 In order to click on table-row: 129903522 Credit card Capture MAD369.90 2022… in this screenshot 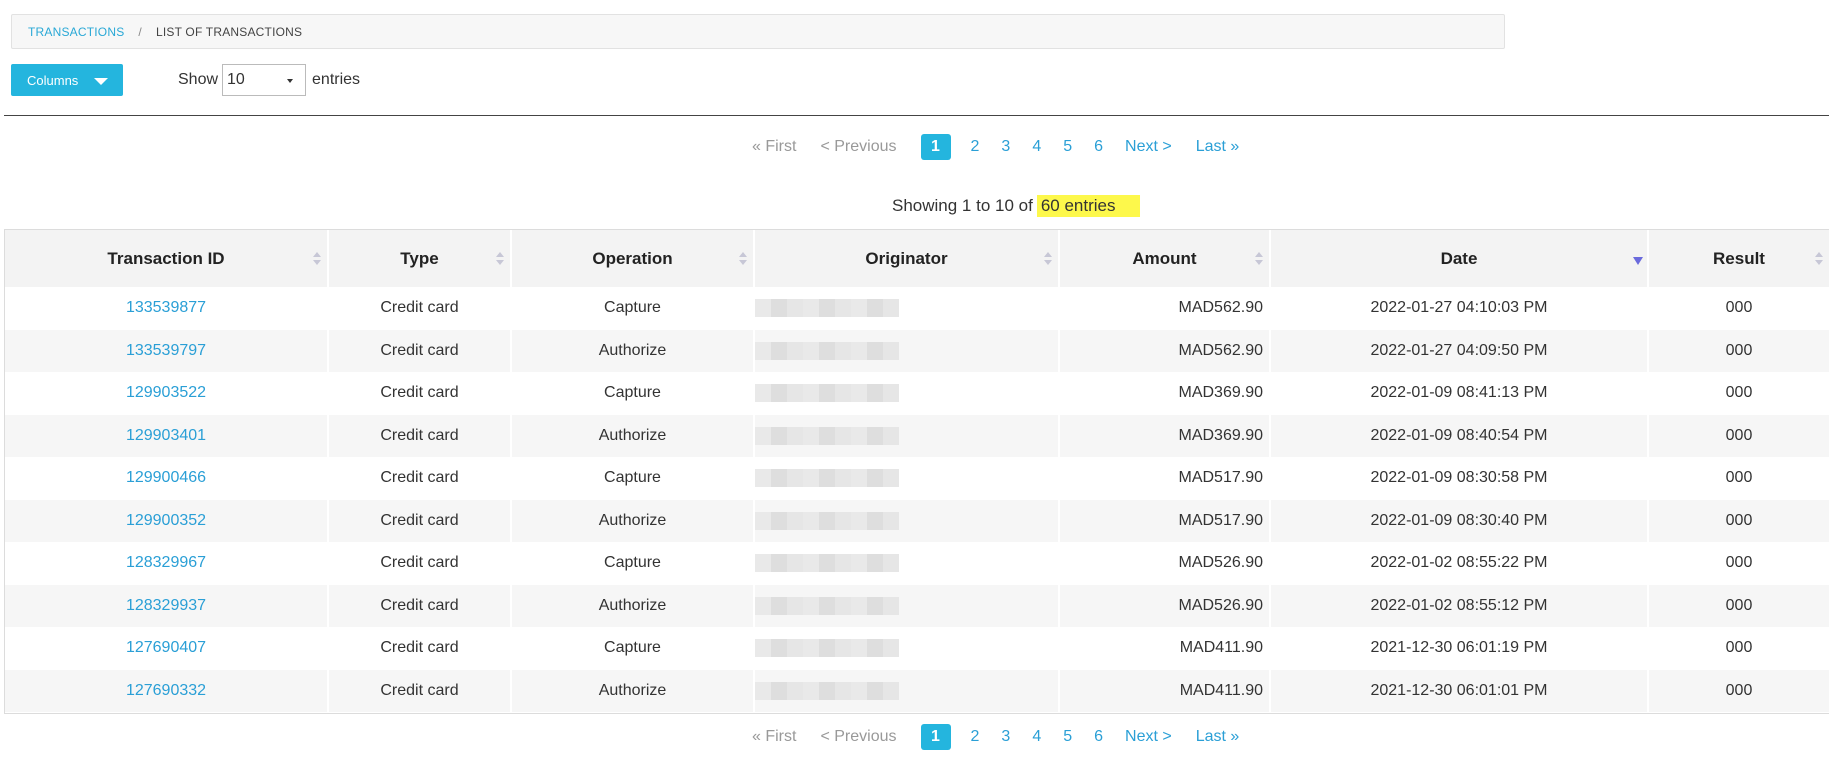, I will do `click(917, 393)`.